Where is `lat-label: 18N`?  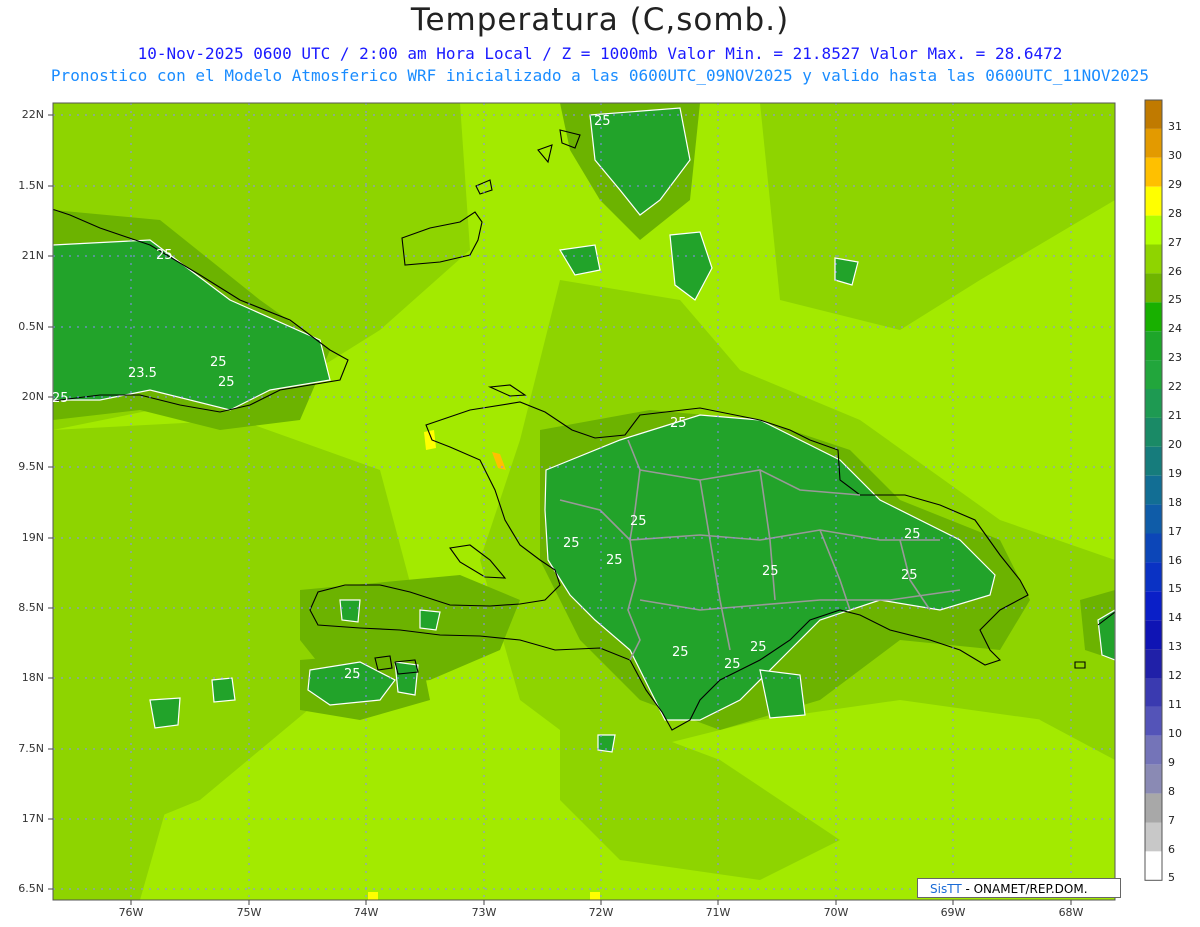 lat-label: 18N is located at coordinates (32, 677).